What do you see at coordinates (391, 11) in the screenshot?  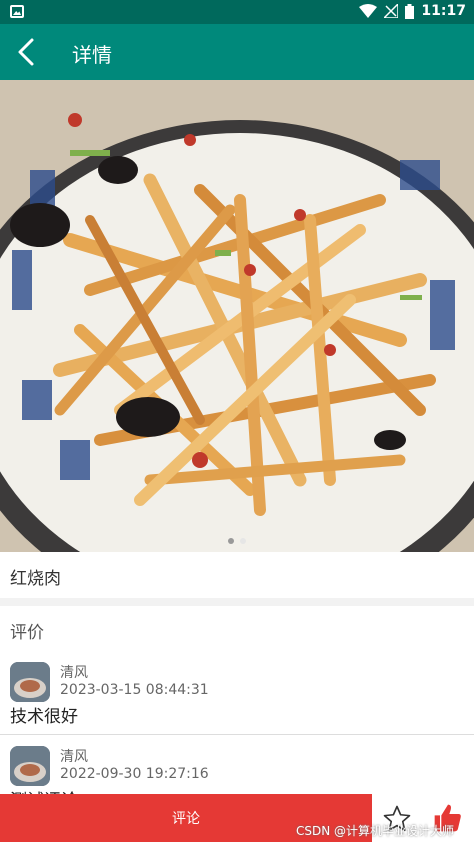 I see `no-signal-icon` at bounding box center [391, 11].